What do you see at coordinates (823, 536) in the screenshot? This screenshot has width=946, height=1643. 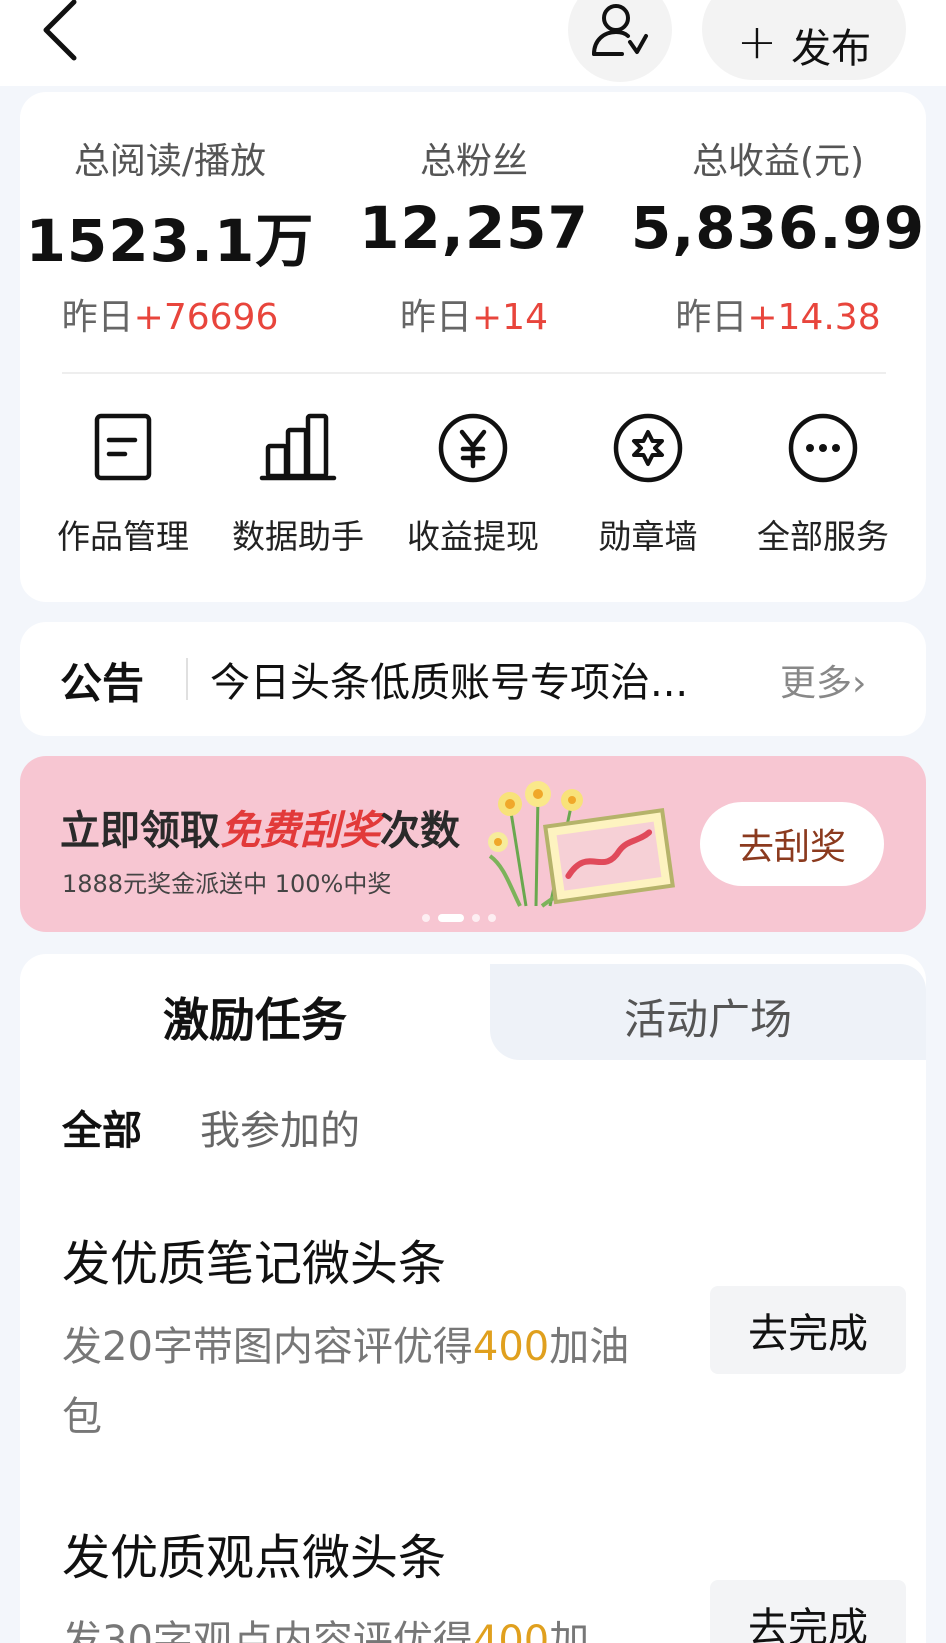 I see `service-label: 全部服务` at bounding box center [823, 536].